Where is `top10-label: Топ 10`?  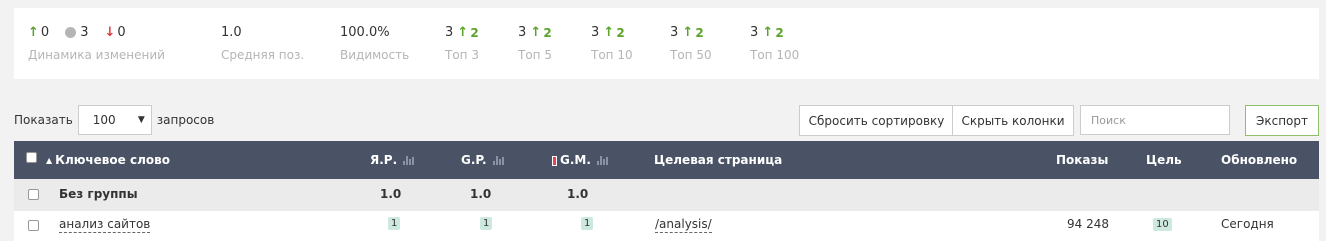
top10-label: Топ 10 is located at coordinates (612, 55).